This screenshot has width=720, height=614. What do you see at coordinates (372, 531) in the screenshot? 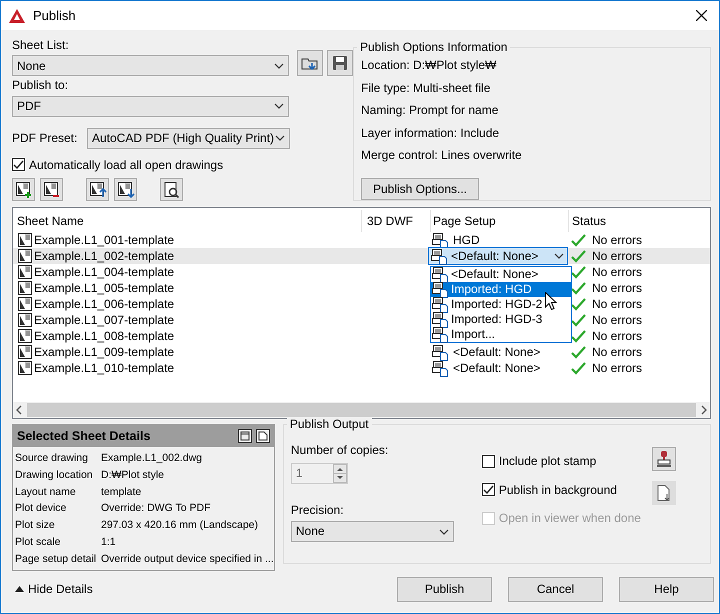
I see `precision-dropdown: None` at bounding box center [372, 531].